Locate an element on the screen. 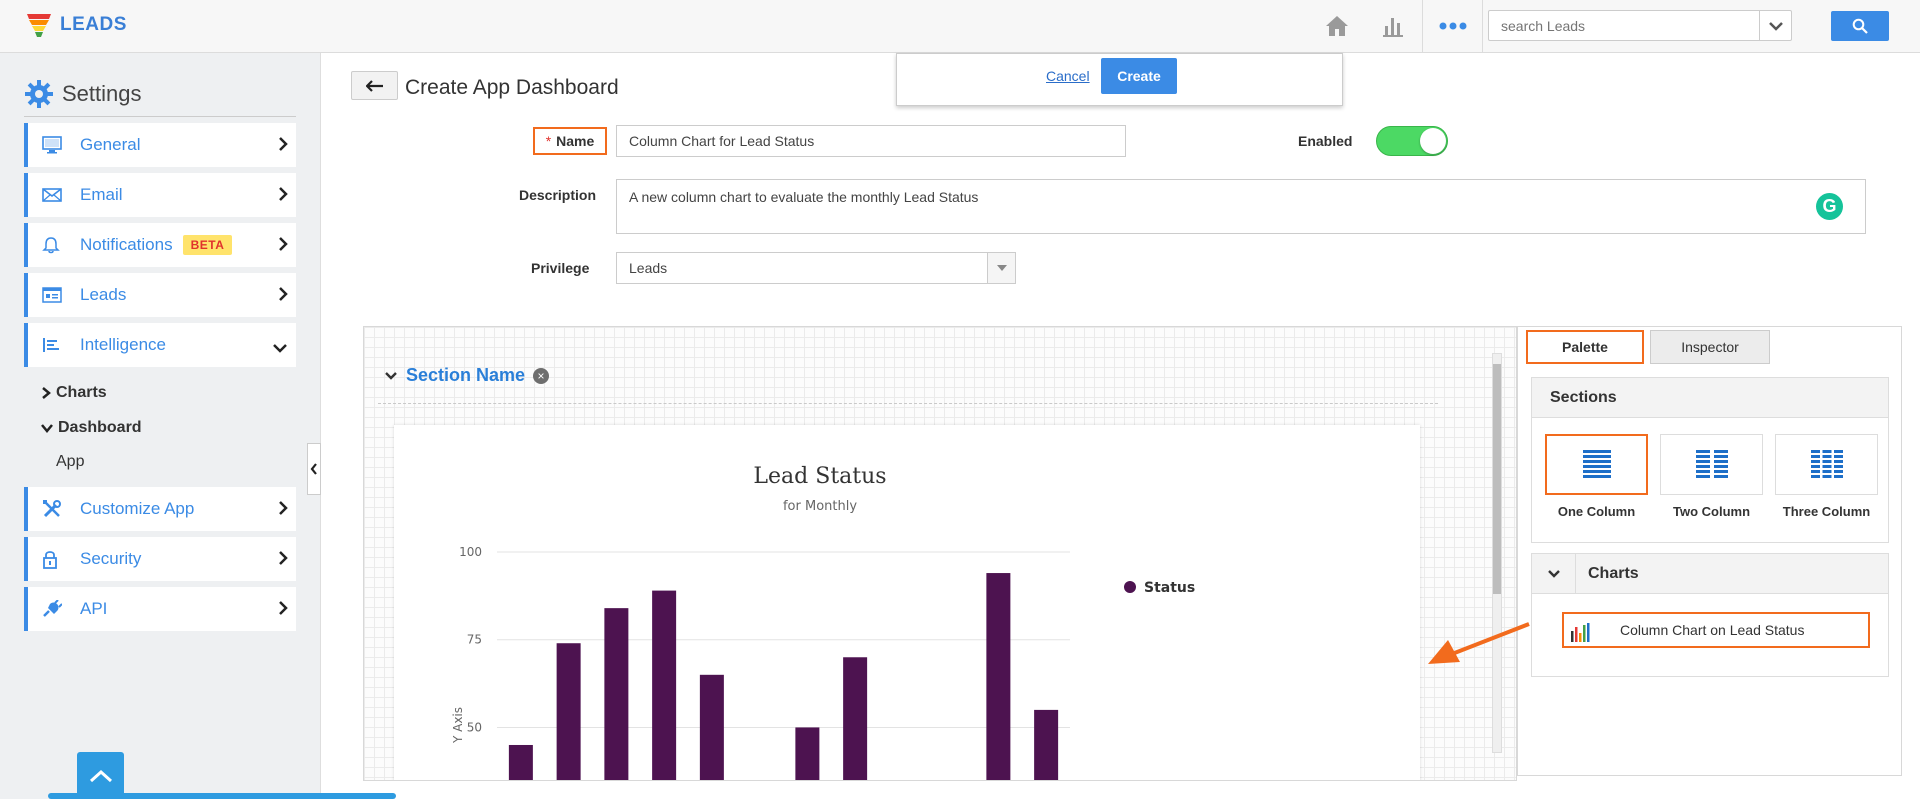 Image resolution: width=1920 pixels, height=799 pixels. name-label: * Name is located at coordinates (570, 141).